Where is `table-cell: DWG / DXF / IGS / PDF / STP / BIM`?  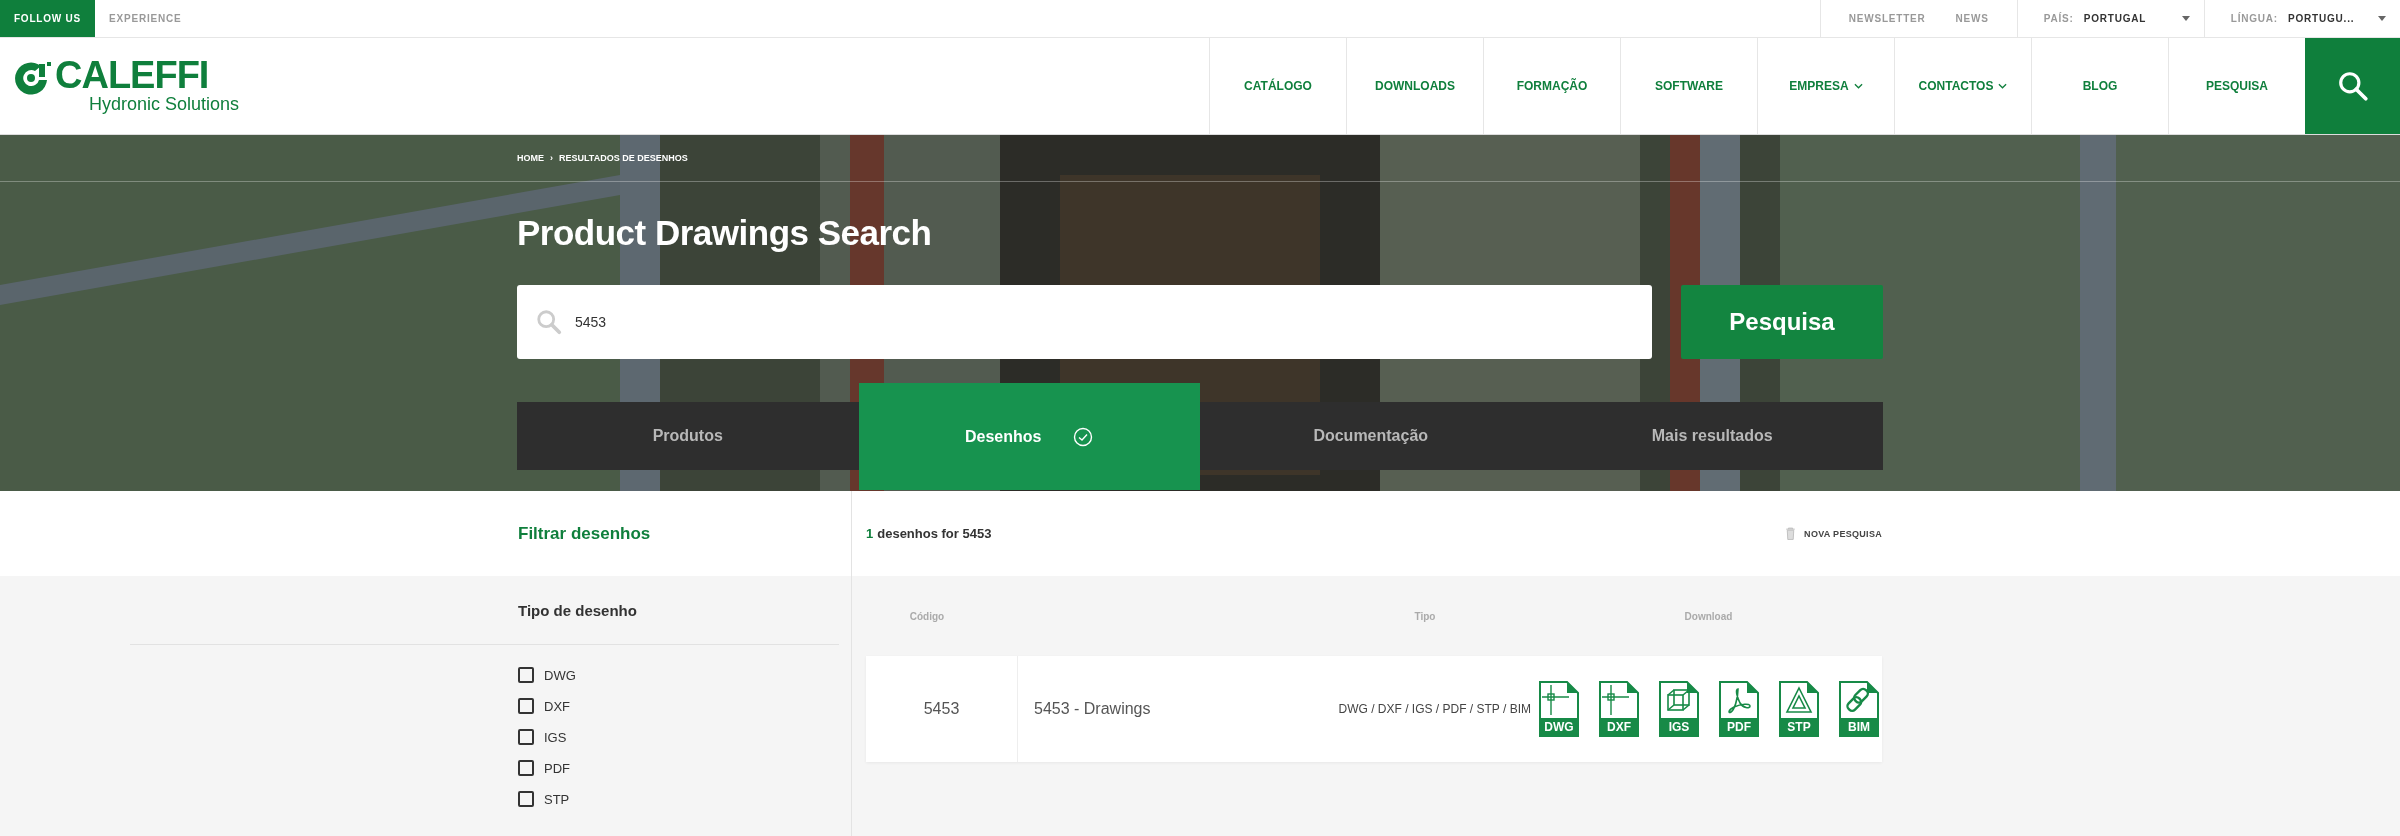
table-cell: DWG / DXF / IGS / PDF / STP / BIM is located at coordinates (1434, 709).